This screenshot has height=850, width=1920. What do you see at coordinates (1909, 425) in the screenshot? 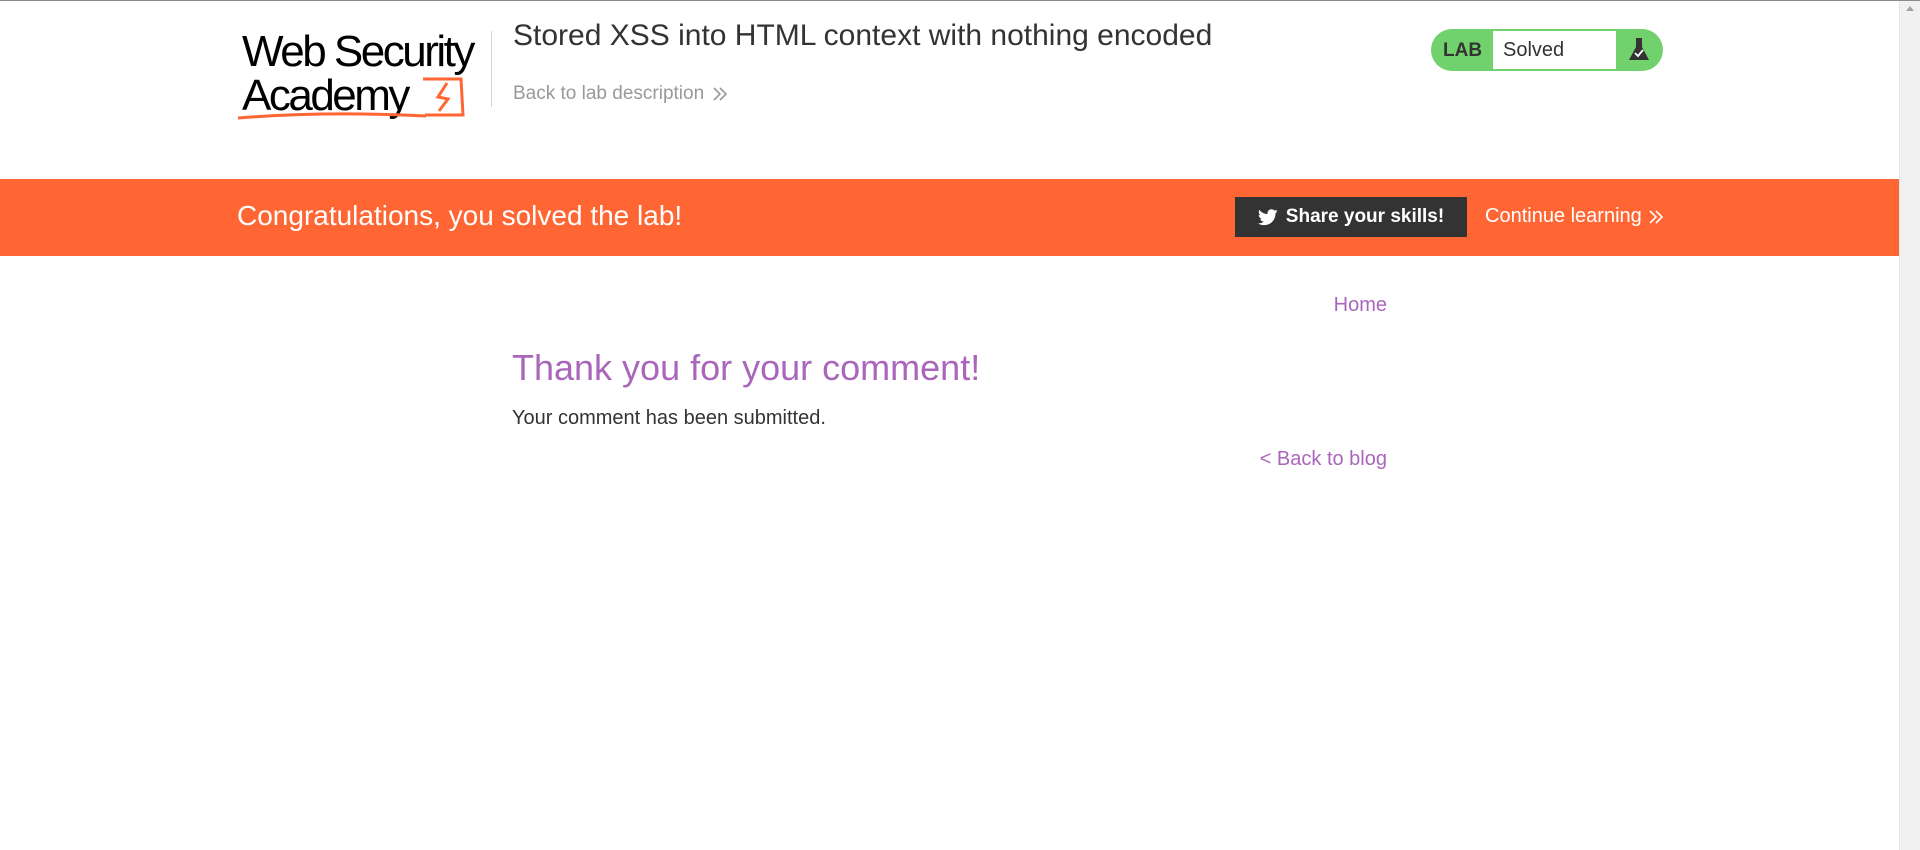
I see `vertical-scrollbar` at bounding box center [1909, 425].